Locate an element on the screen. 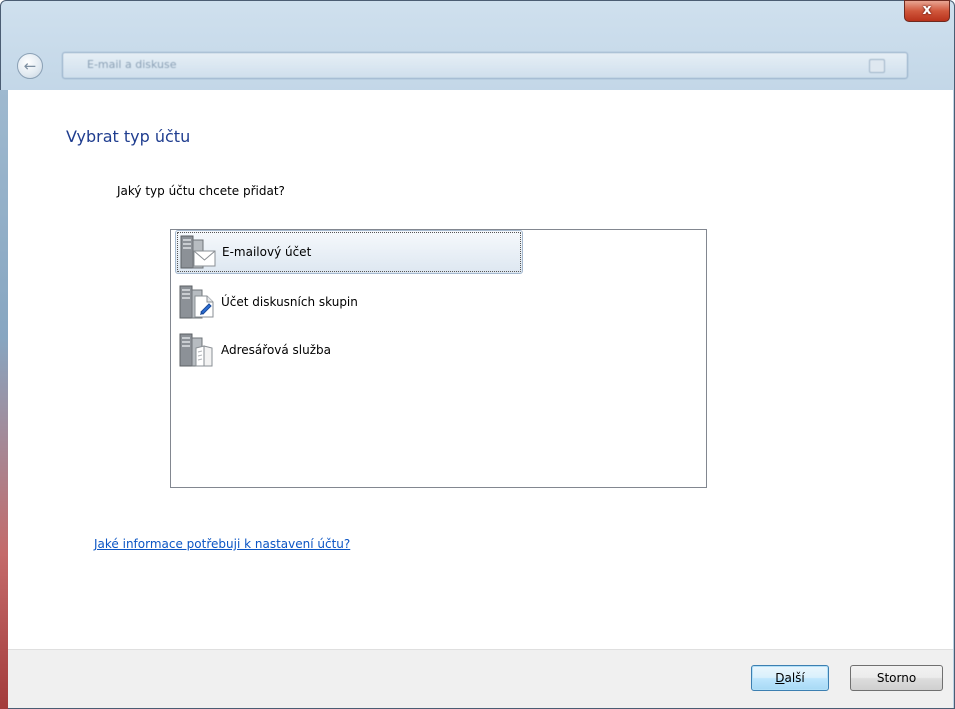 The height and width of the screenshot is (709, 955). next-button: Další is located at coordinates (790, 678).